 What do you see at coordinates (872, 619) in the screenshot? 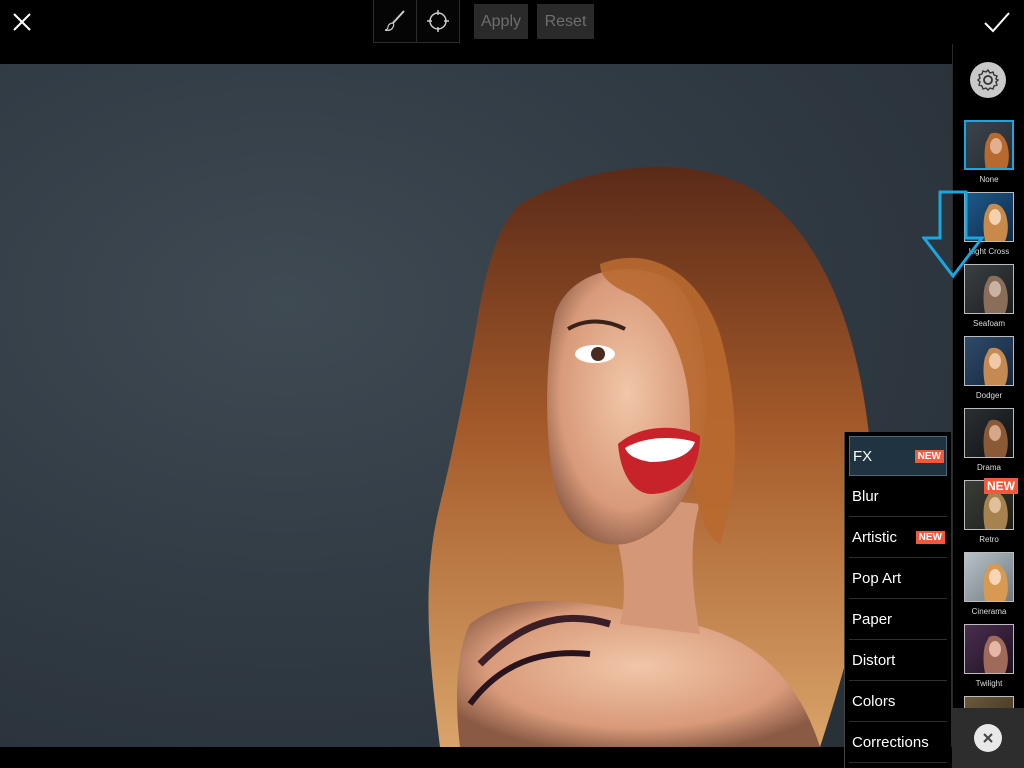
I see `category-label: Paper` at bounding box center [872, 619].